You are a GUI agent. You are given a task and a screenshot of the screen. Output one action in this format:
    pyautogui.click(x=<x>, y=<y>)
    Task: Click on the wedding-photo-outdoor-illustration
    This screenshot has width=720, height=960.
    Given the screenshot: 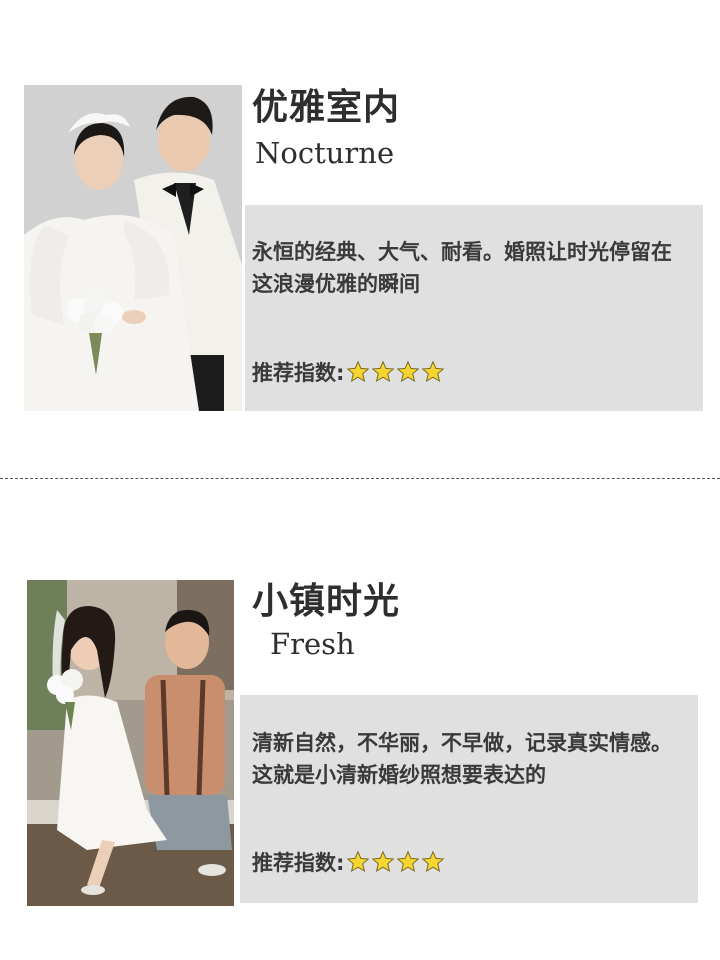 What is the action you would take?
    pyautogui.click(x=130, y=743)
    